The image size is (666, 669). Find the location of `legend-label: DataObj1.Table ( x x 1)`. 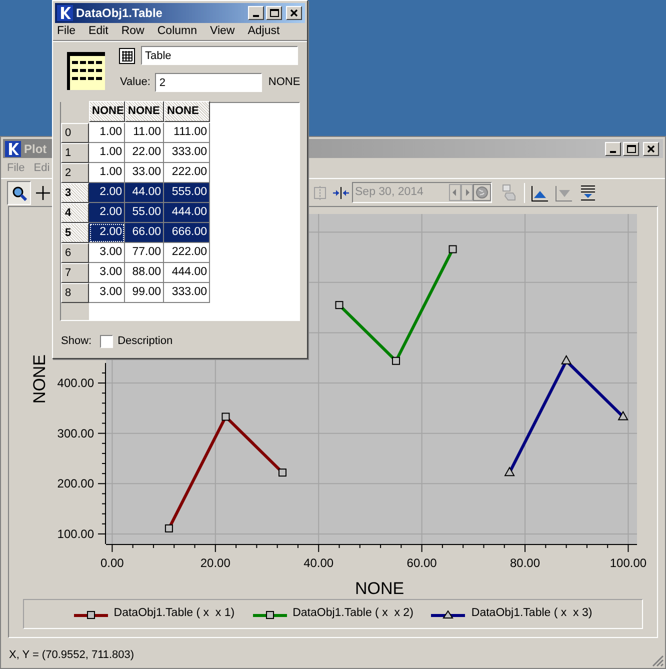

legend-label: DataObj1.Table ( x x 1) is located at coordinates (174, 614).